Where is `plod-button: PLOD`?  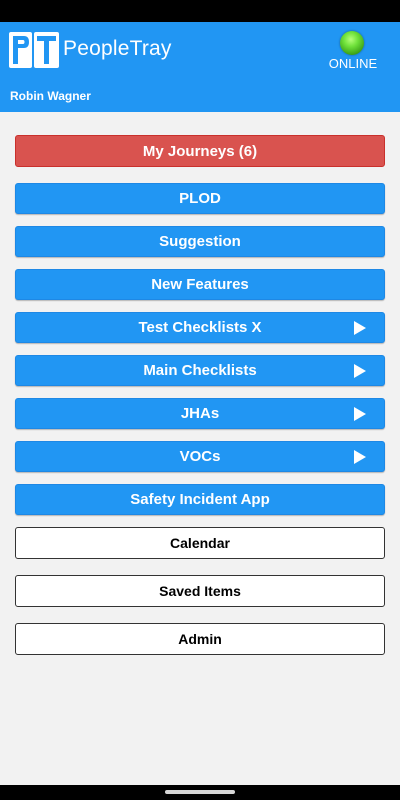 plod-button: PLOD is located at coordinates (200, 198).